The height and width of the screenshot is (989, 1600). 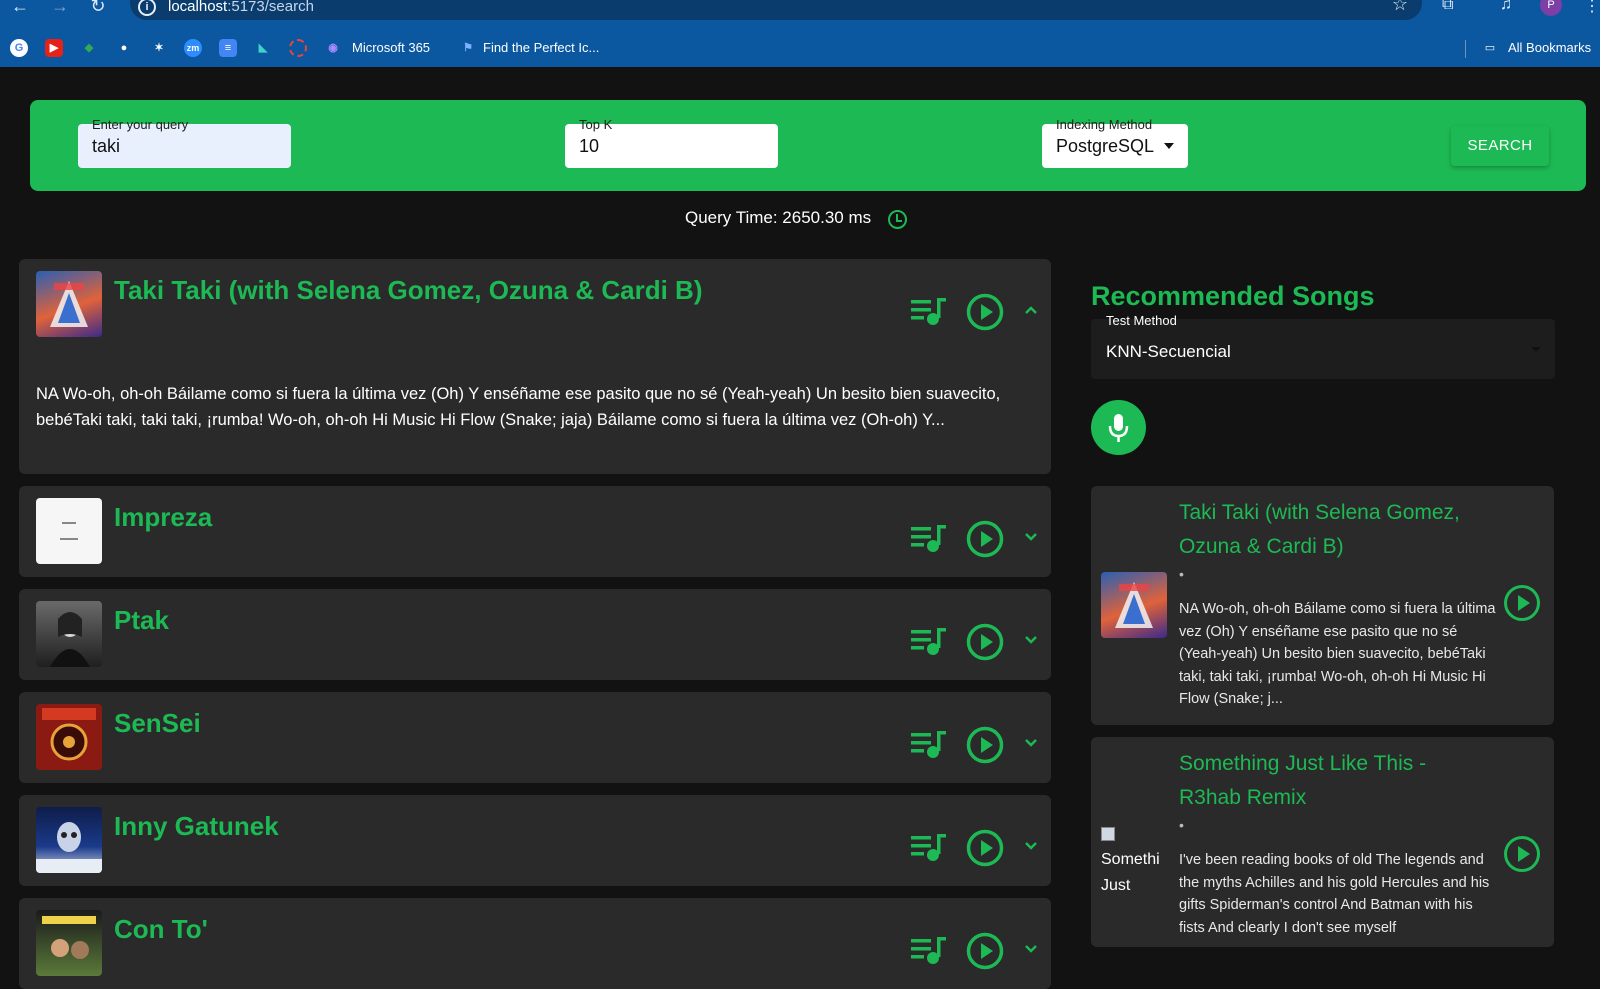 I want to click on recommended-song-title: Something Just Like This - R3hab Remix, so click(x=1303, y=780).